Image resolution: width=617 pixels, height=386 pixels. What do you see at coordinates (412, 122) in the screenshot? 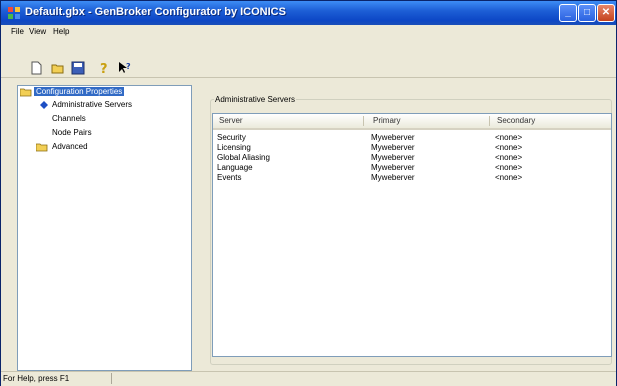
I see `list-header: Server Primary Secondary` at bounding box center [412, 122].